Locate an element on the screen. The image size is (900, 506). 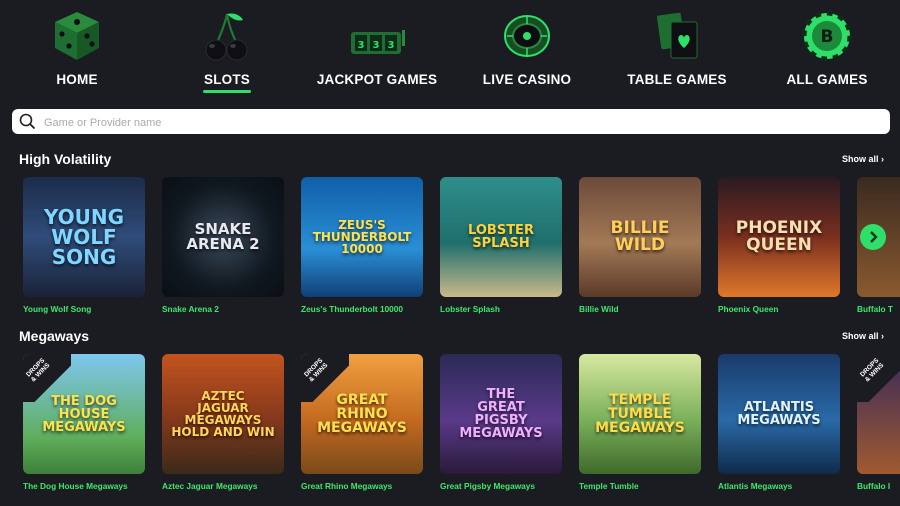
game-thumbnail: YOUNG WOLF SONG is located at coordinates (84, 237).